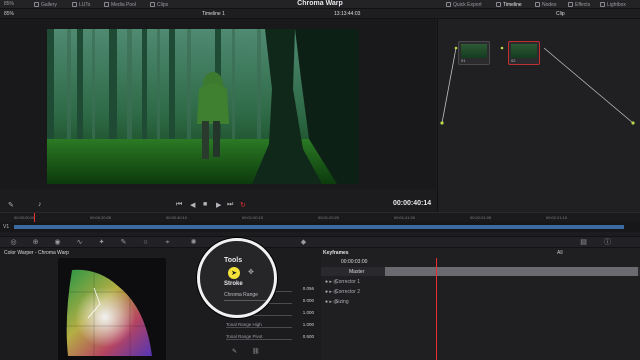 The image size is (640, 360). What do you see at coordinates (57, 242) in the screenshot?
I see `hdr-icon: ◉` at bounding box center [57, 242].